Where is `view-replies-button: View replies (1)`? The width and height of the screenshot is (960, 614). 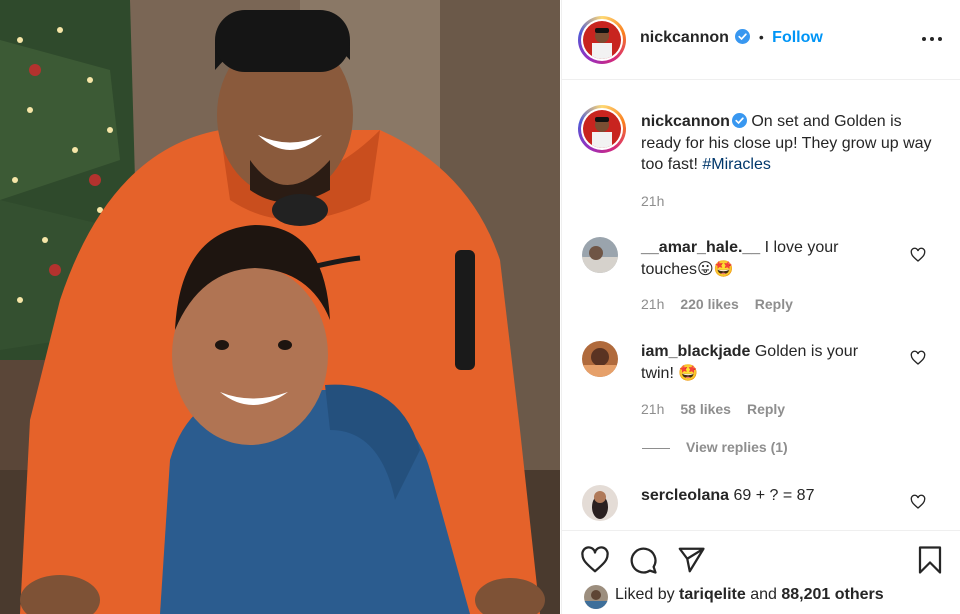
view-replies-button: View replies (1) is located at coordinates (715, 447).